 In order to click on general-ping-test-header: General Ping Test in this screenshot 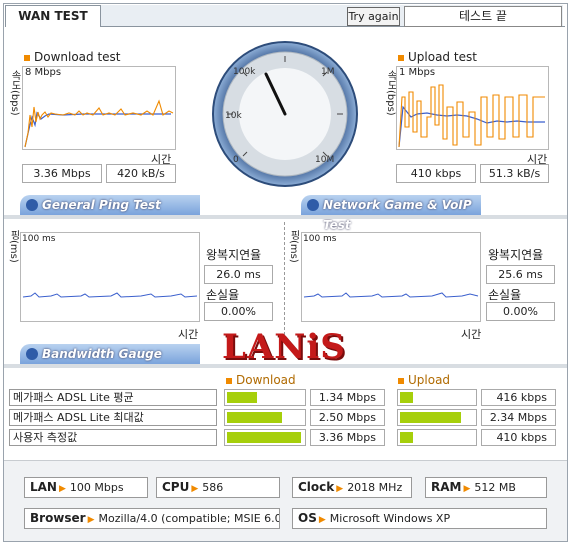, I will do `click(110, 205)`.